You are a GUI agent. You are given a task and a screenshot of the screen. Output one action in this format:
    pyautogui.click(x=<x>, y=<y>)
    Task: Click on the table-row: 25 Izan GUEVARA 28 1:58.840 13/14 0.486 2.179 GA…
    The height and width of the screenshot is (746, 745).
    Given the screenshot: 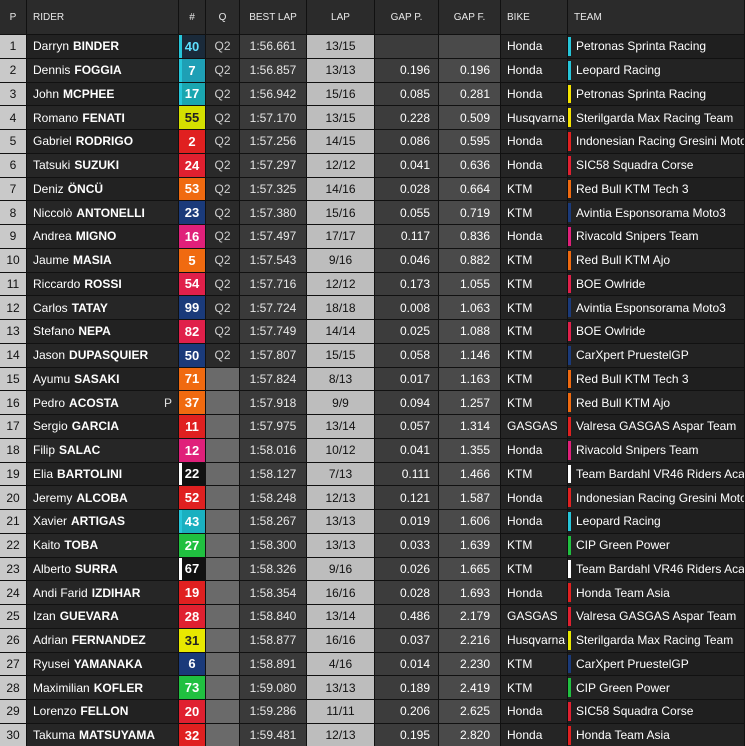 What is the action you would take?
    pyautogui.click(x=372, y=617)
    